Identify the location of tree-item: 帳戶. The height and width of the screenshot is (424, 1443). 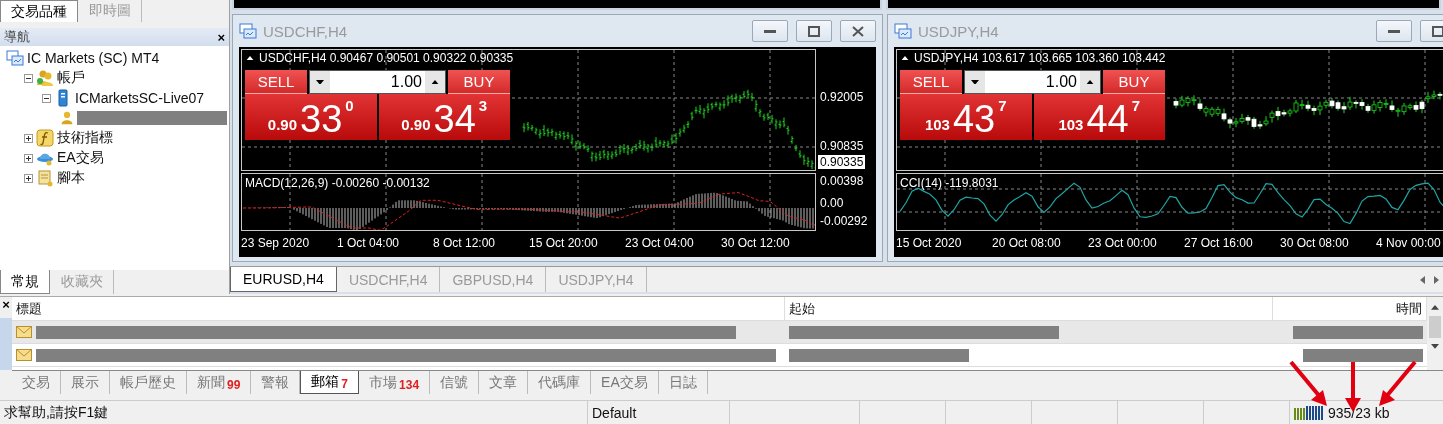
(71, 78).